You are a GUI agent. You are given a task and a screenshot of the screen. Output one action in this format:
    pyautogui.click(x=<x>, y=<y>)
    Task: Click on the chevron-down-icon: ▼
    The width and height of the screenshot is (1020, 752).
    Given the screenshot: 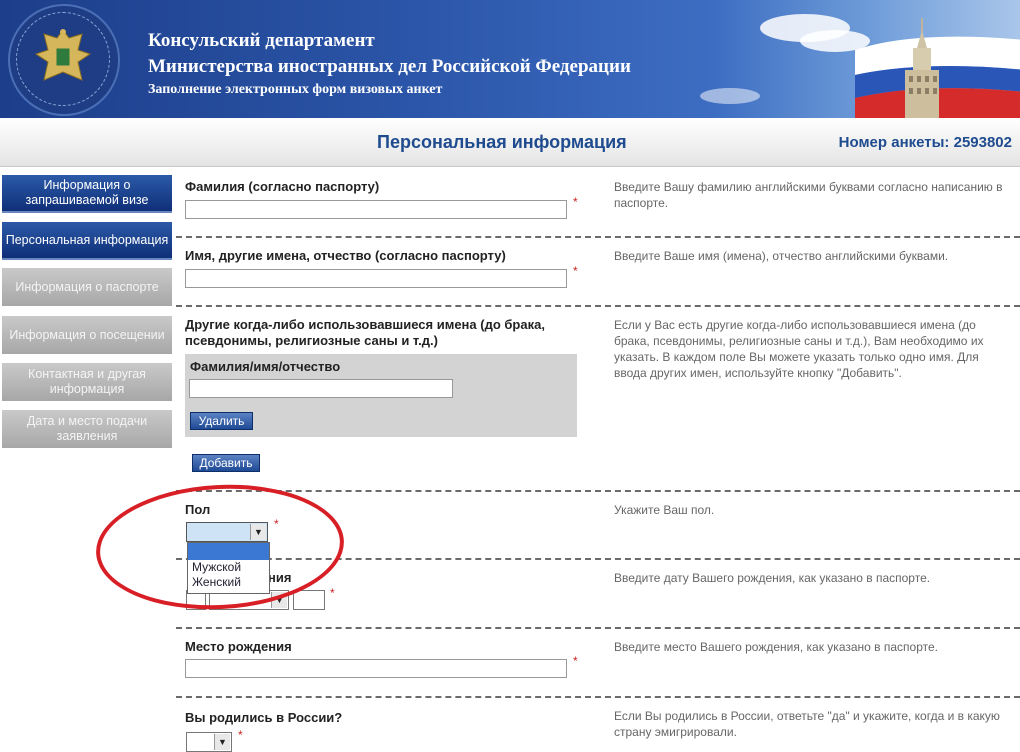 What is the action you would take?
    pyautogui.click(x=222, y=742)
    